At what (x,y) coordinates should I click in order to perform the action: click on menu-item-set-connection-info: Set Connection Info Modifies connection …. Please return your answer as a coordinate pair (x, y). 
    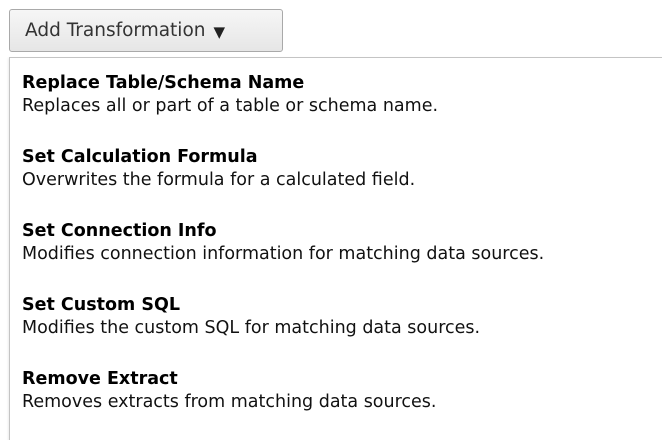
    Looking at the image, I should click on (342, 237).